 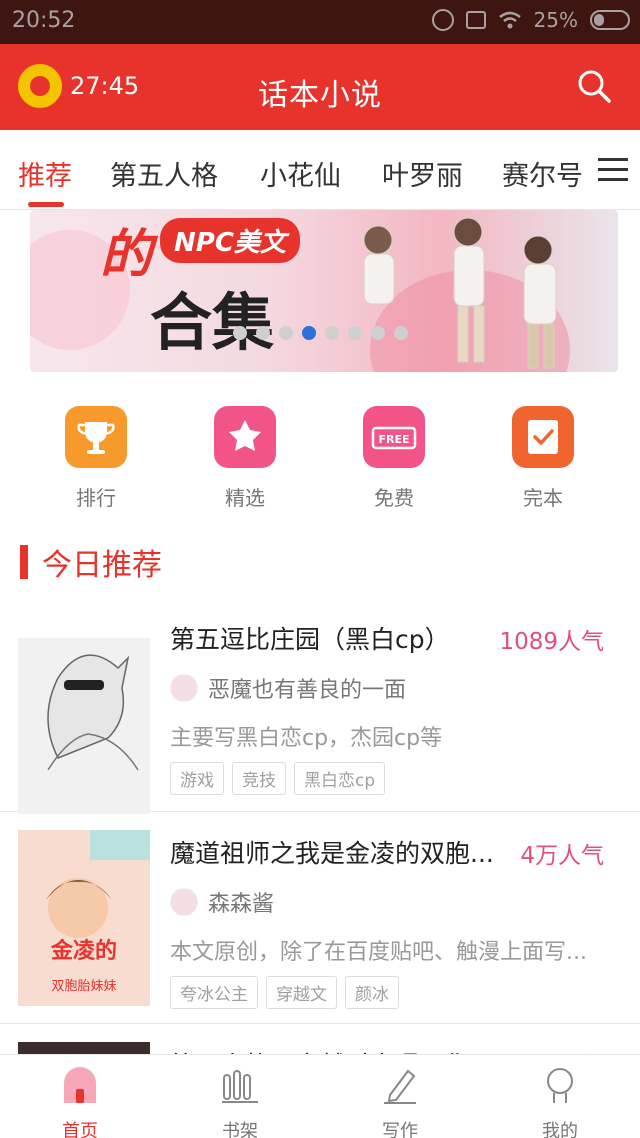 What do you see at coordinates (44, 20) in the screenshot?
I see `status-time: 20:52` at bounding box center [44, 20].